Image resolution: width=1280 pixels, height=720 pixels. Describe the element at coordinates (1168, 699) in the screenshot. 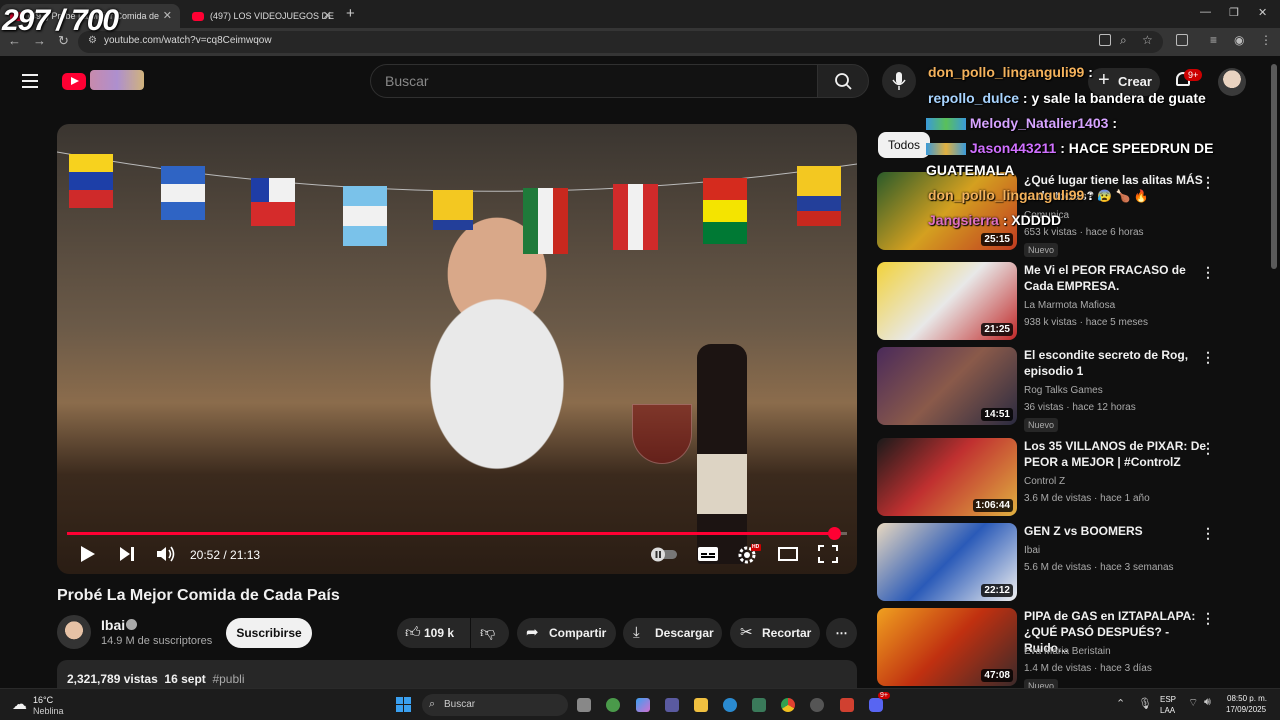

I see `language-code: ESP` at that location.